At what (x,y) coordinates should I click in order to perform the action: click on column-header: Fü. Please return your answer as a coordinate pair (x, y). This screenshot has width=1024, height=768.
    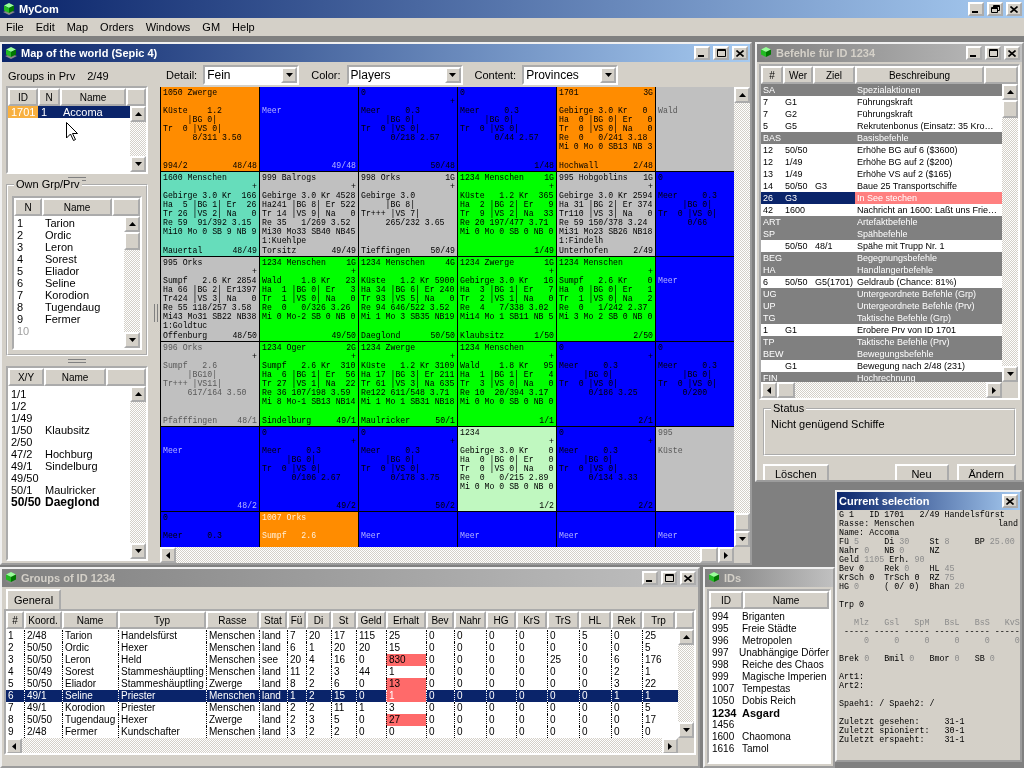
    Looking at the image, I should click on (296, 620).